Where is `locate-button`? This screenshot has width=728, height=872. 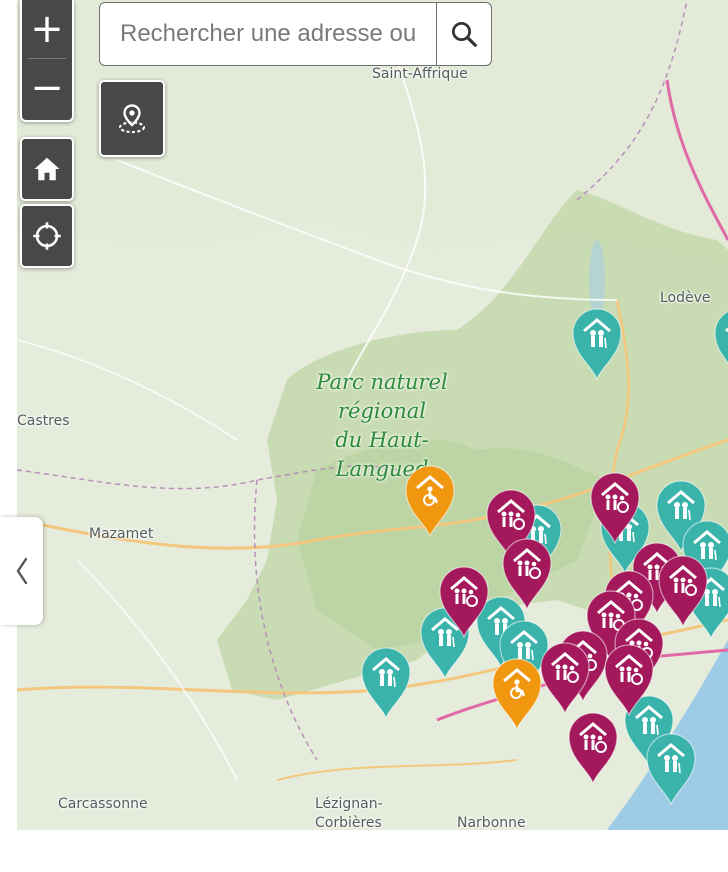
locate-button is located at coordinates (47, 236).